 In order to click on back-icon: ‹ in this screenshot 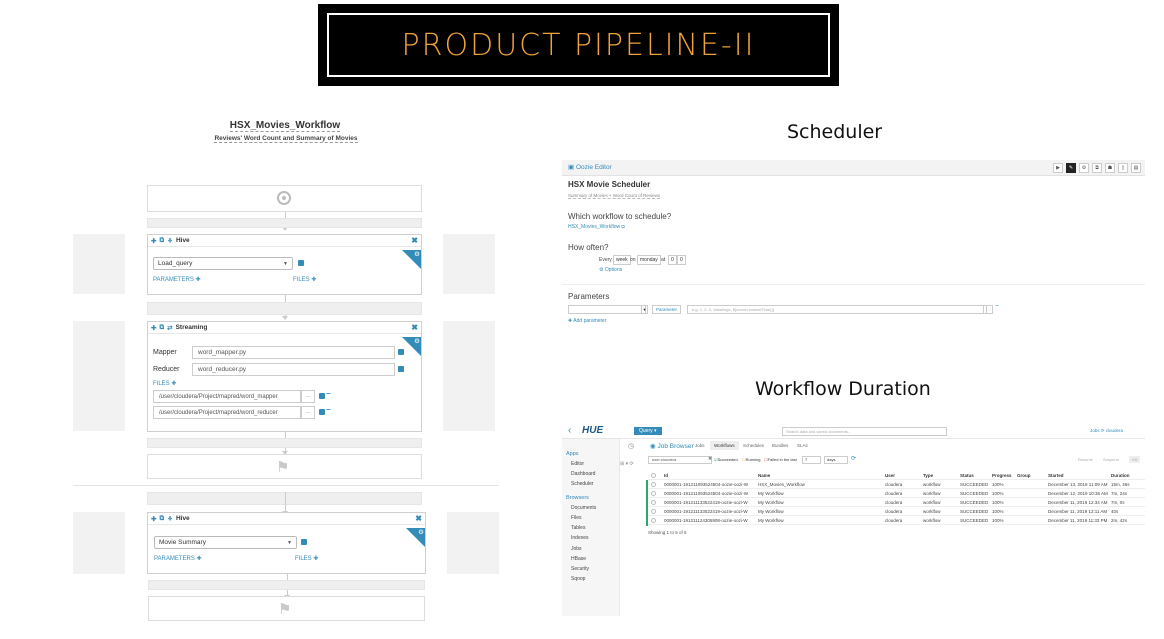, I will do `click(569, 430)`.